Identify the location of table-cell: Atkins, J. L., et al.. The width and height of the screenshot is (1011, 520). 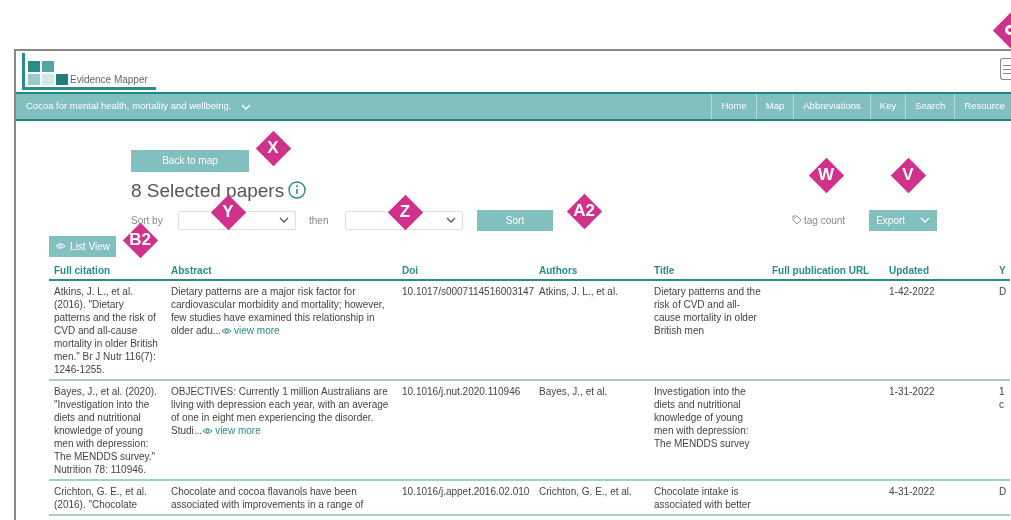
(591, 329).